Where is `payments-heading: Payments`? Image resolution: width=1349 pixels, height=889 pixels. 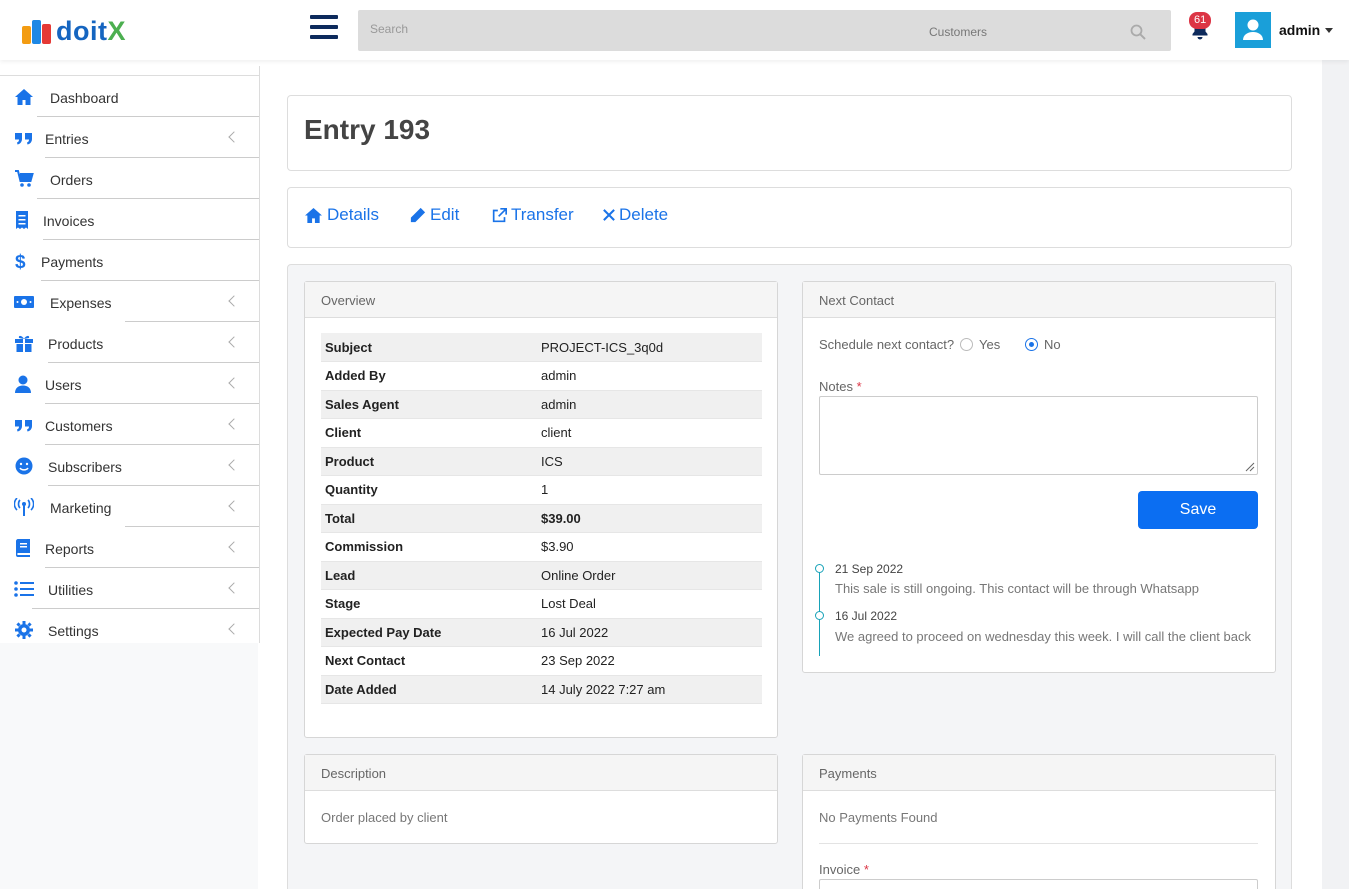 payments-heading: Payments is located at coordinates (1039, 773).